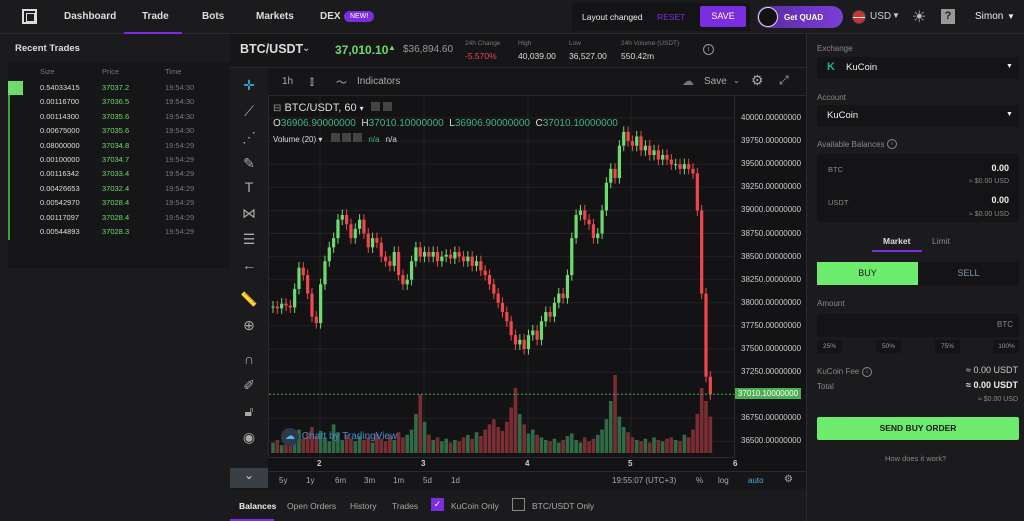 The image size is (1024, 521). Describe the element at coordinates (249, 299) in the screenshot. I see `ruler-icon: 📏` at that location.